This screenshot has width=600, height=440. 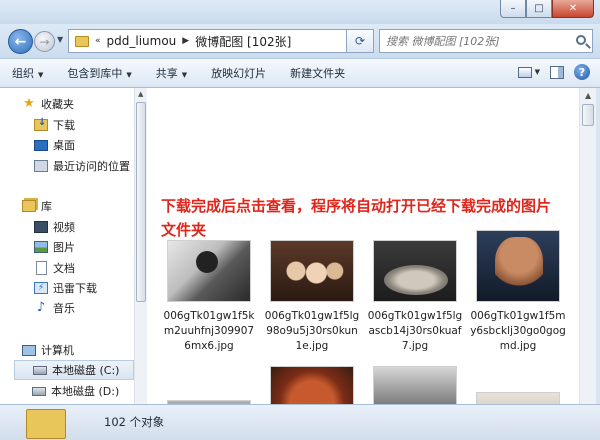 I want to click on share-label: 共享, so click(x=166, y=73).